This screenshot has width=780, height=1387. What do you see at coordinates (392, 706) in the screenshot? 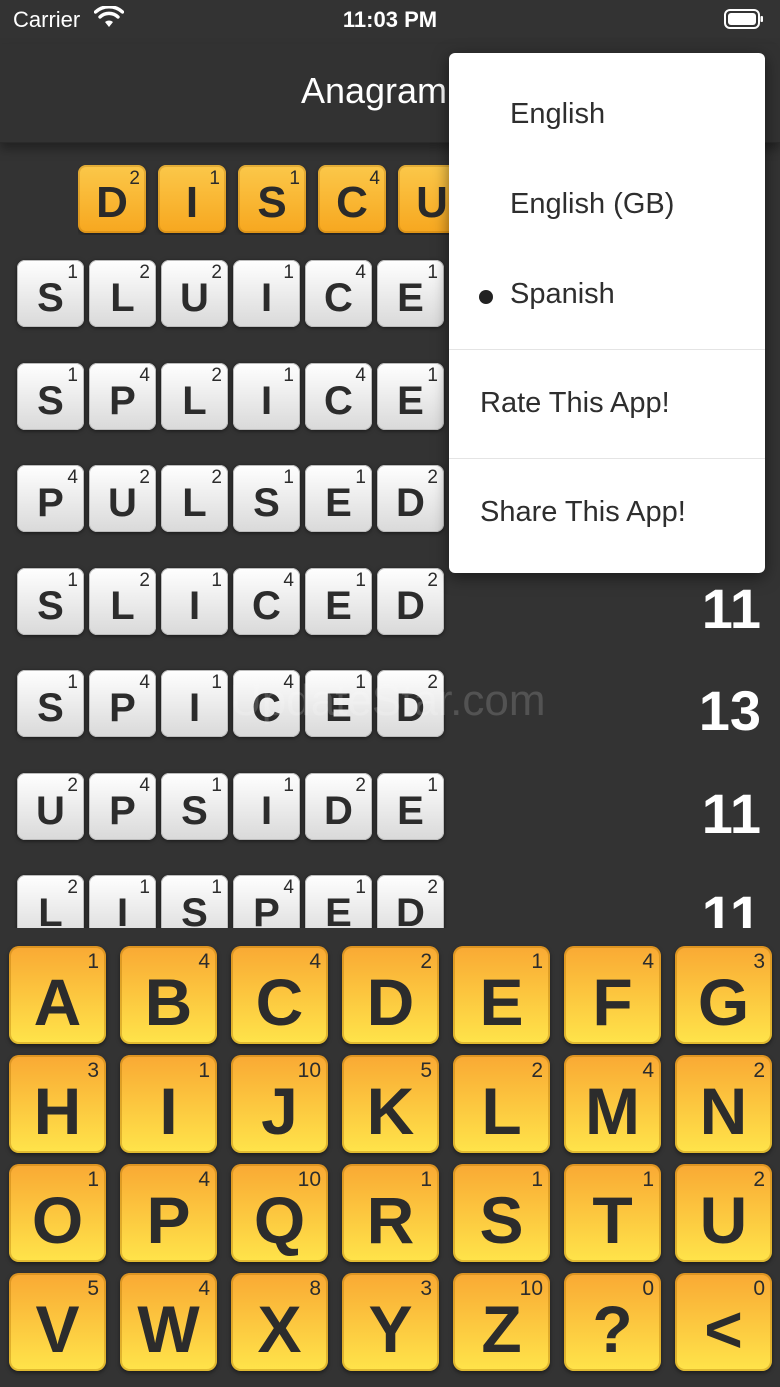
I see `word-row: S 1 P 4 I 1 C 4 E 1 D 2 13` at bounding box center [392, 706].